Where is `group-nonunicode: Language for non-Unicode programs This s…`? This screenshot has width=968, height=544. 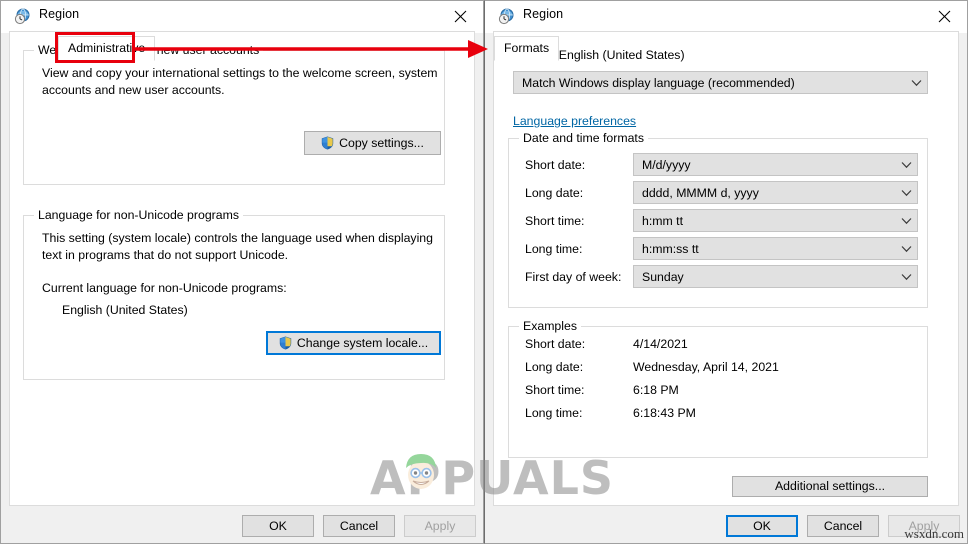 group-nonunicode: Language for non-Unicode programs This s… is located at coordinates (234, 294).